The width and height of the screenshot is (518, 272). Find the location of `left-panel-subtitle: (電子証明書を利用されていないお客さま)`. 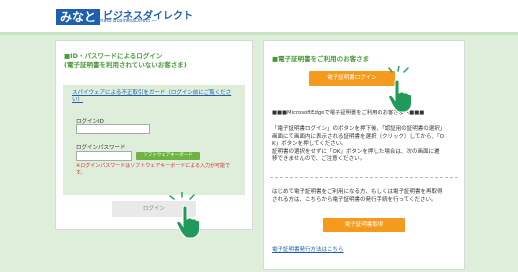

left-panel-subtitle: (電子証明書を利用されていないお客さま) is located at coordinates (125, 65).